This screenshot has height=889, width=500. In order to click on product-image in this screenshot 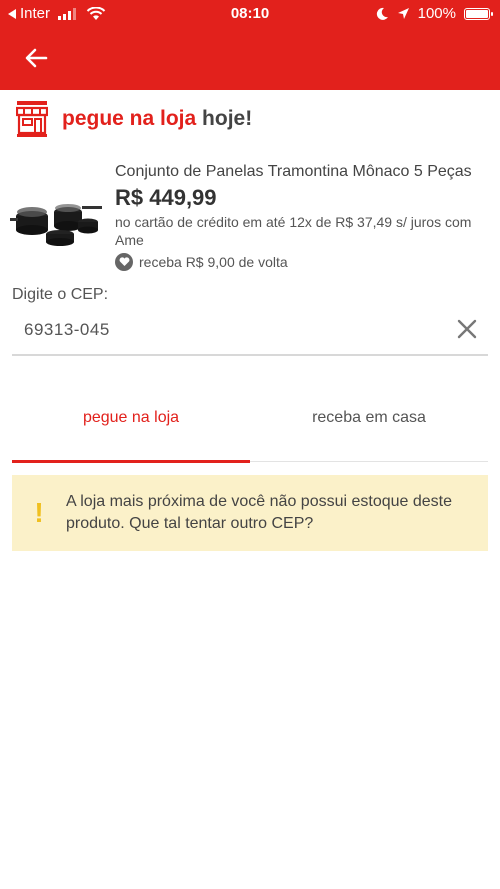, I will do `click(56, 225)`.